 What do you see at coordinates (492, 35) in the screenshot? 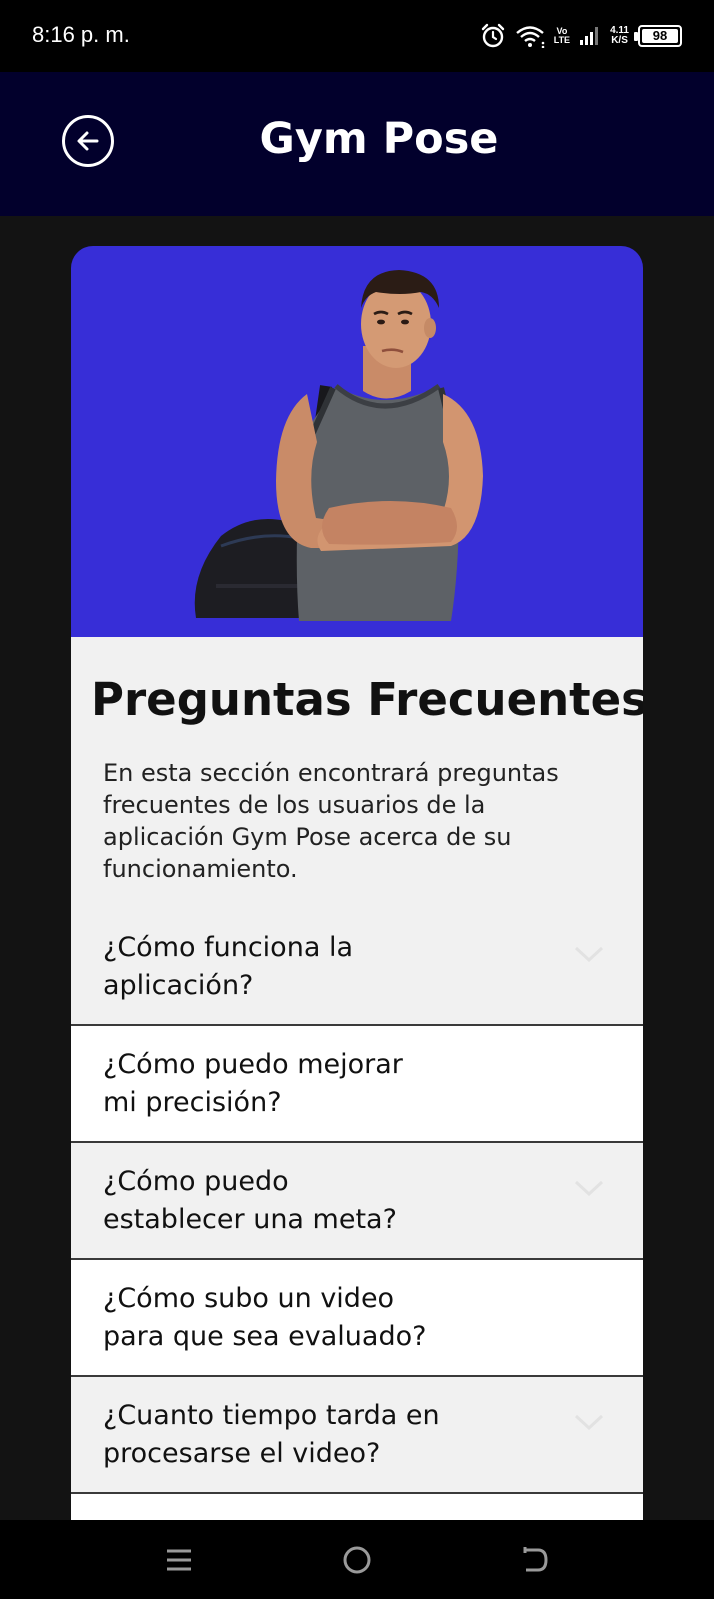
I see `alarm-icon` at bounding box center [492, 35].